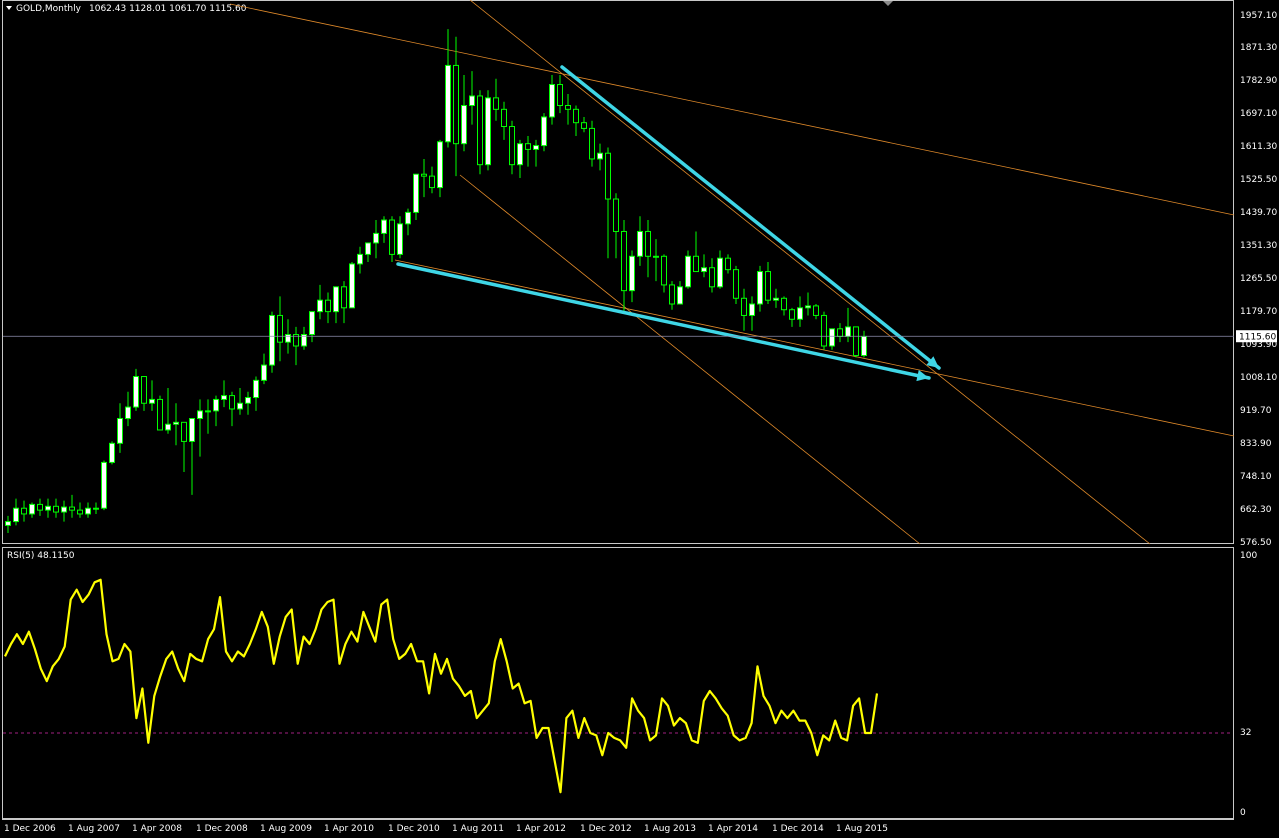 The image size is (1279, 838). Describe the element at coordinates (1248, 556) in the screenshot. I see `rsi-y-tick: 100` at that location.